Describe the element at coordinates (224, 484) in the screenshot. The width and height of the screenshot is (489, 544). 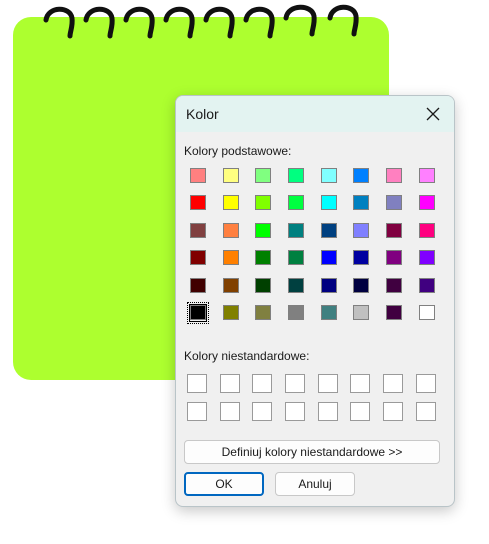
I see `ok-button: OK` at that location.